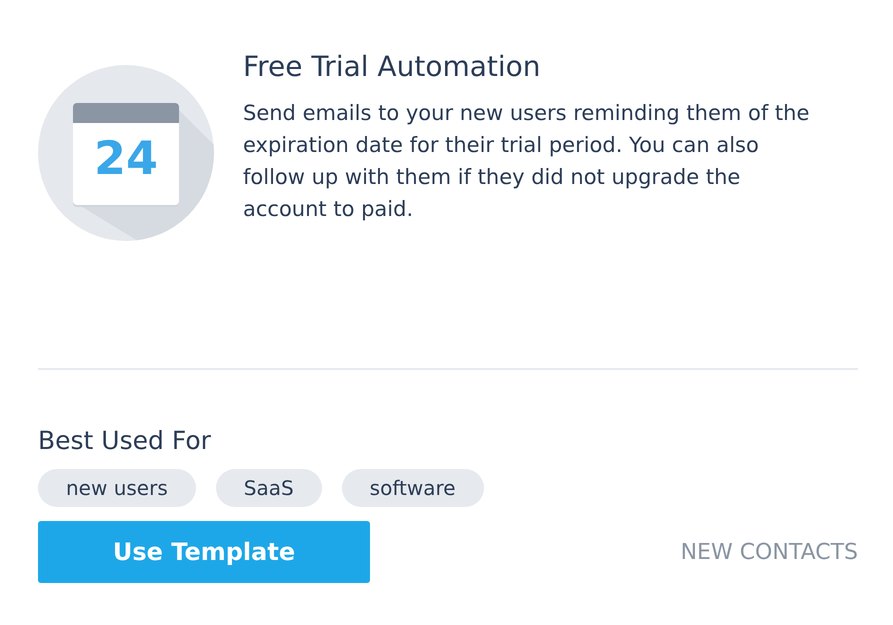 The image size is (893, 625). Describe the element at coordinates (392, 66) in the screenshot. I see `card-title: Free Trial Automation` at that location.